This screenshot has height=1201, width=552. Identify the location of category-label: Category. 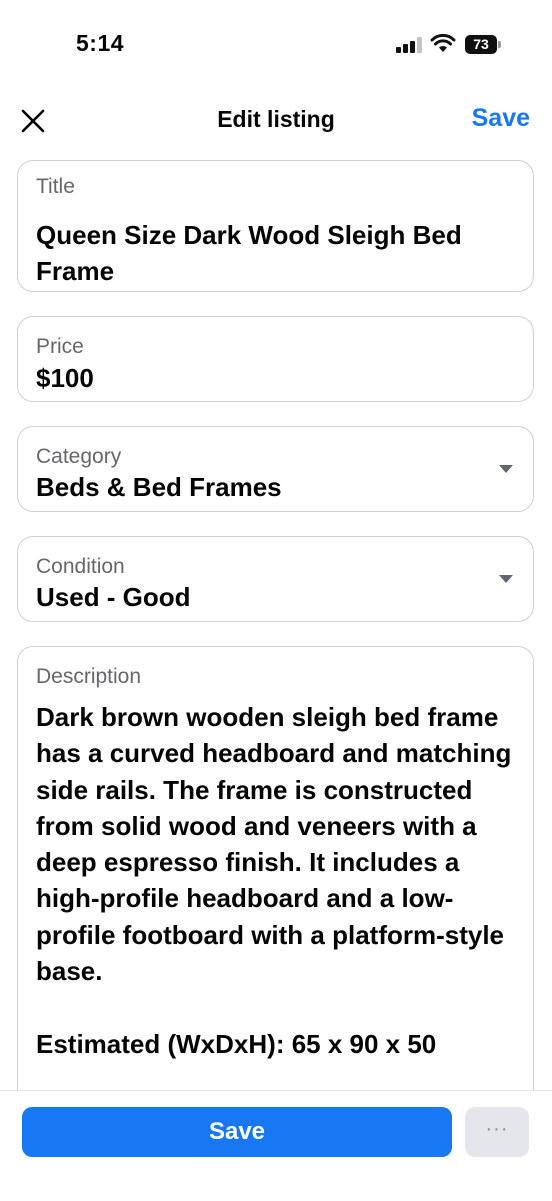
(79, 456).